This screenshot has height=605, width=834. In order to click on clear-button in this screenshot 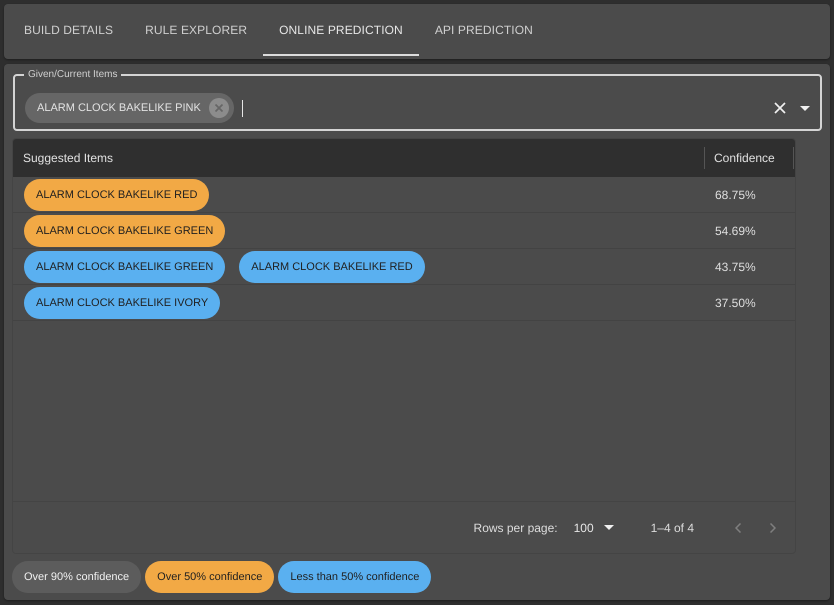, I will do `click(780, 108)`.